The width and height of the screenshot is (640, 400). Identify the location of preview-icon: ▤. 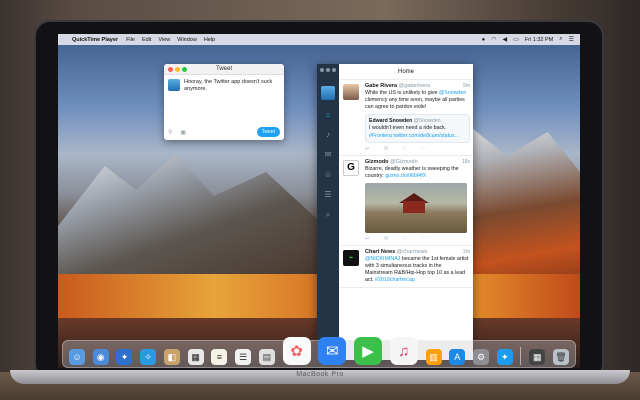
(266, 357).